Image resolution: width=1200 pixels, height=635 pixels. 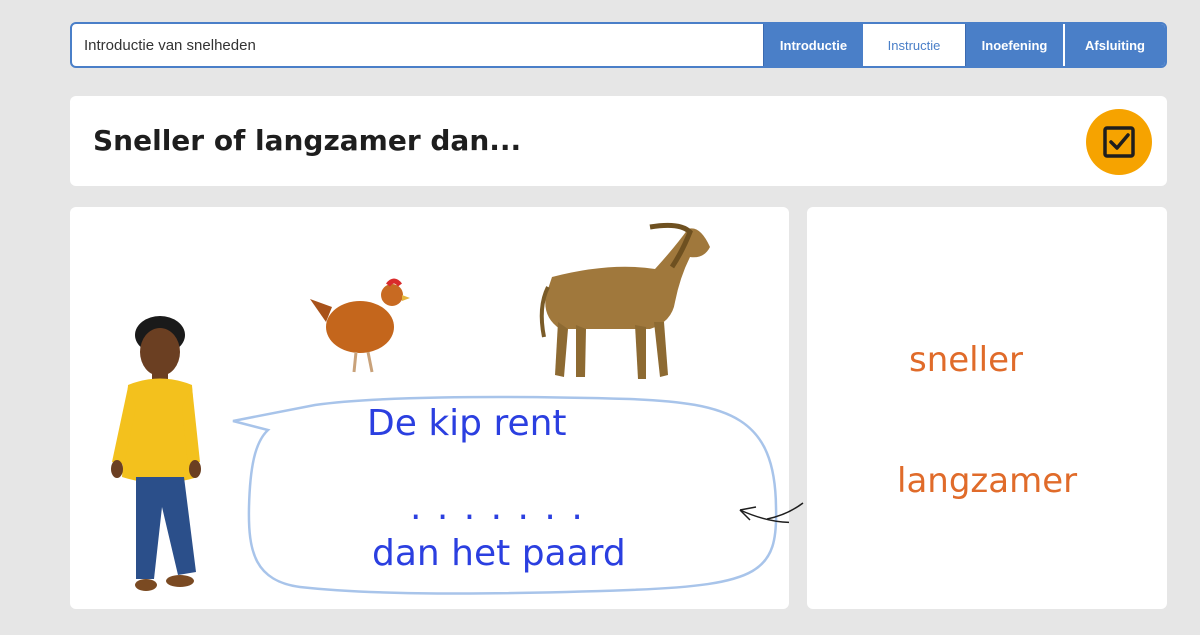 I want to click on arrow-extension, so click(x=785, y=511).